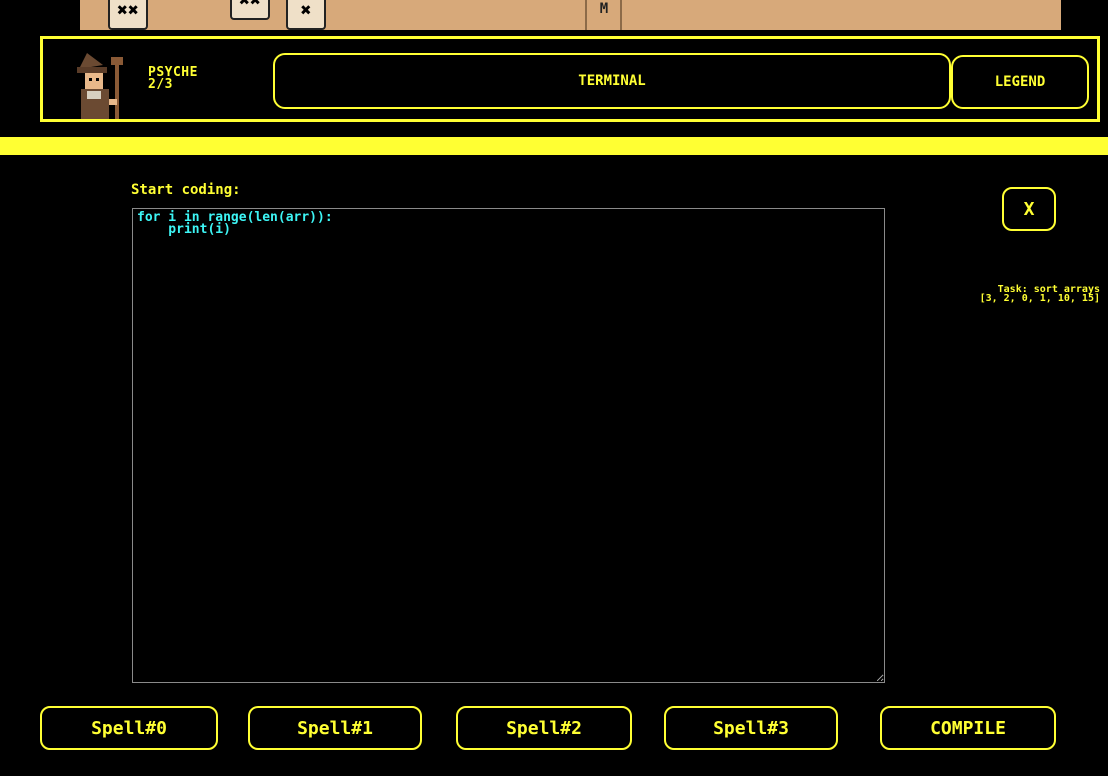  Describe the element at coordinates (186, 190) in the screenshot. I see `editor-prompt-label: Start coding:` at that location.